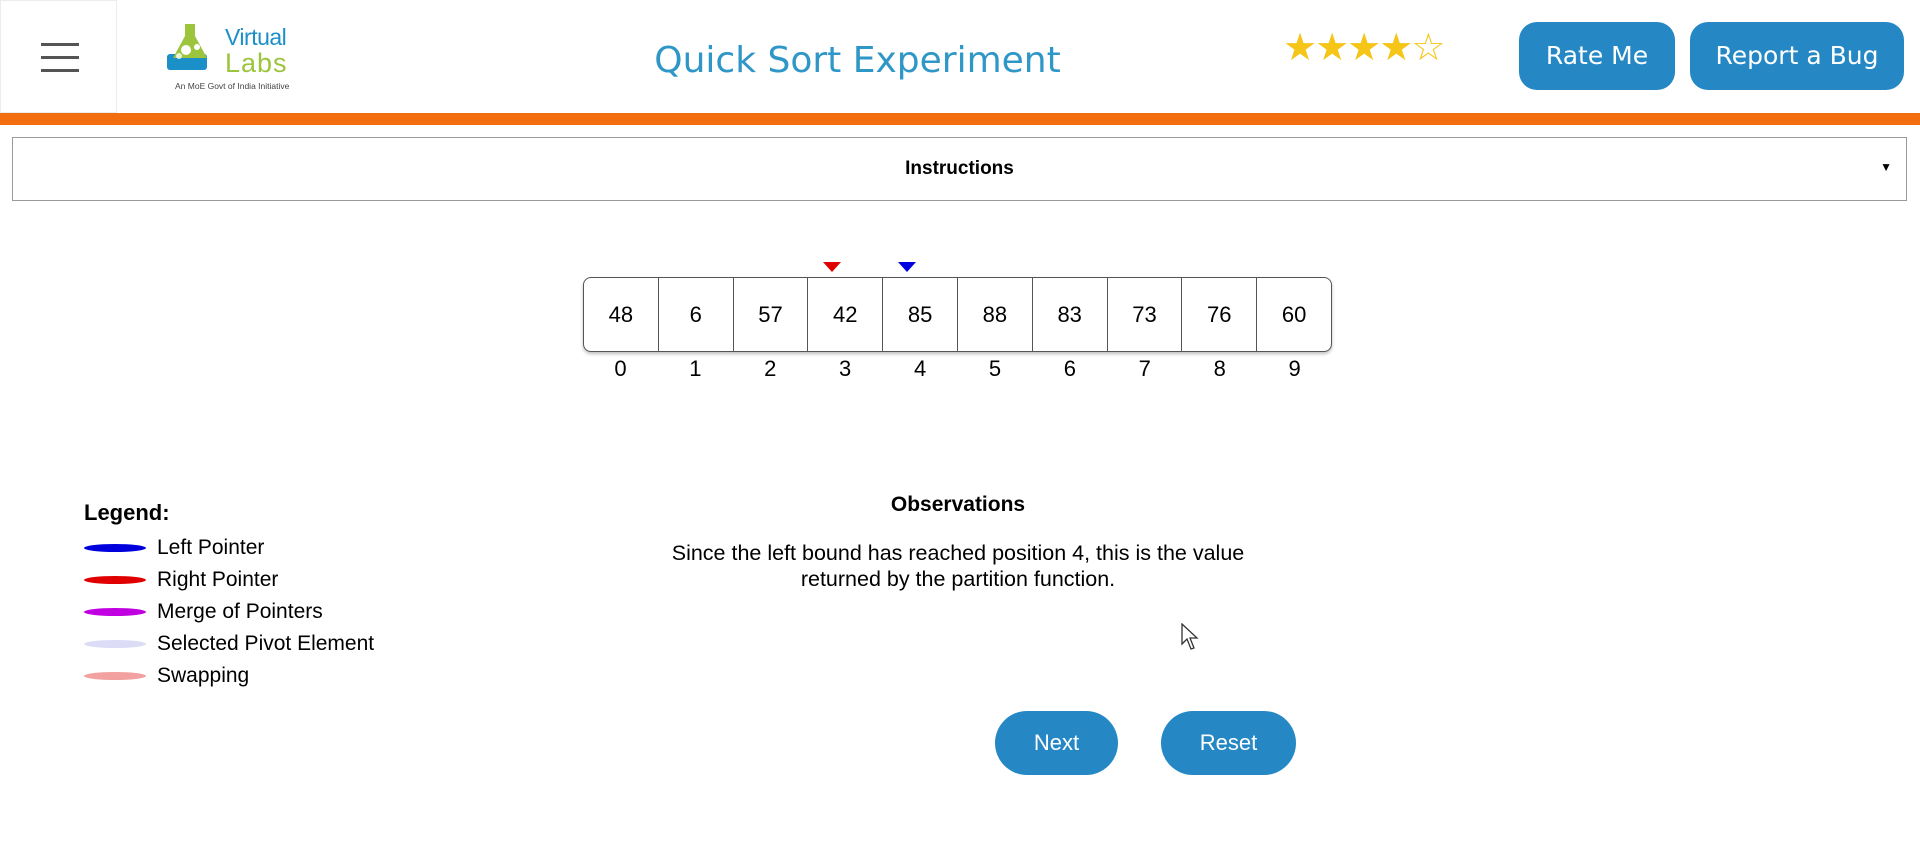  I want to click on page-title: Quick Sort Experiment, so click(857, 60).